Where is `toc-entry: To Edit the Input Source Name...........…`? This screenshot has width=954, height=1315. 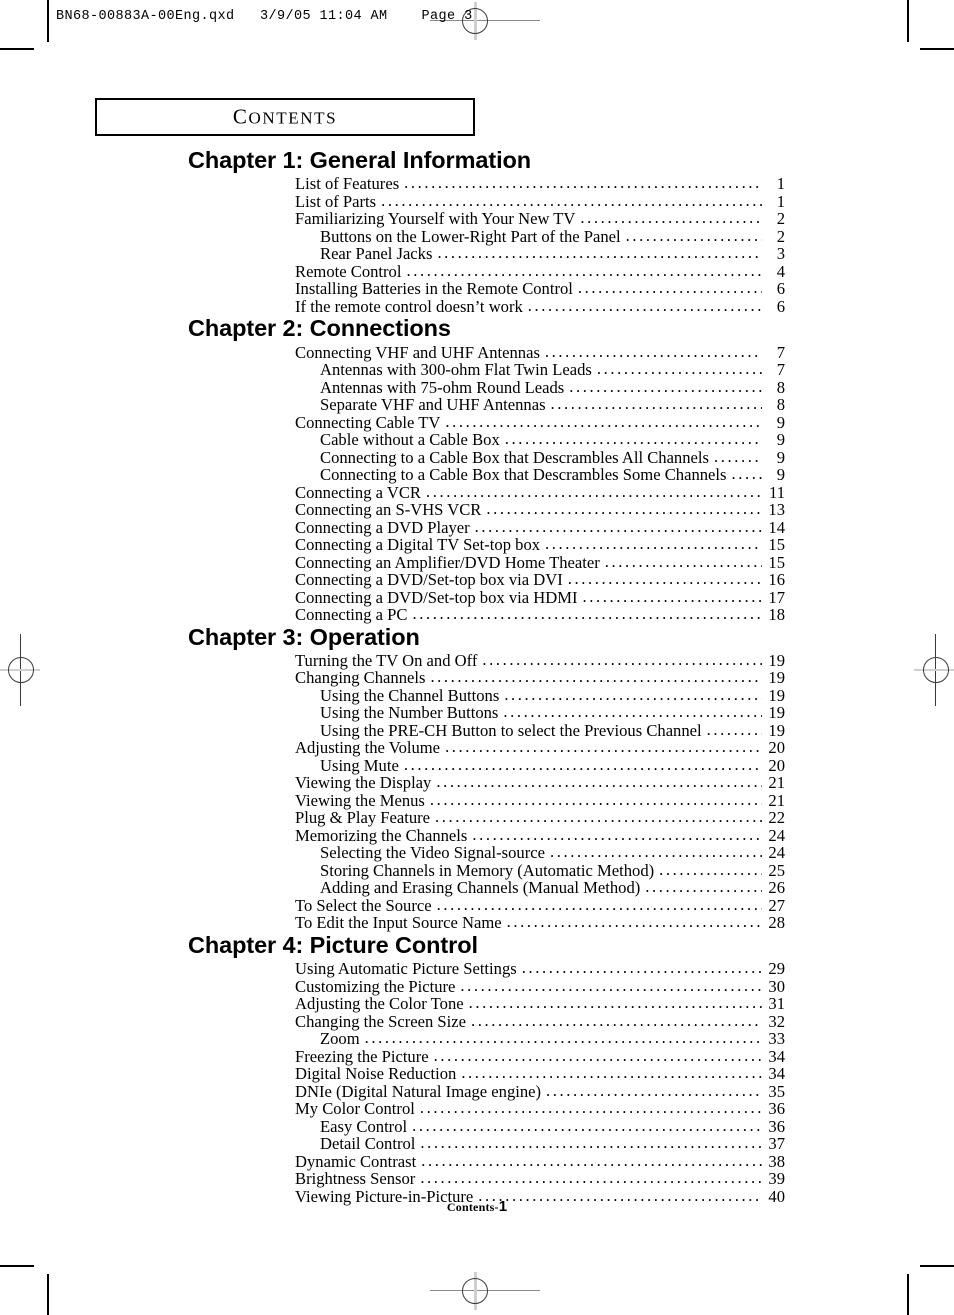
toc-entry: To Edit the Input Source Name...........… is located at coordinates (477, 922).